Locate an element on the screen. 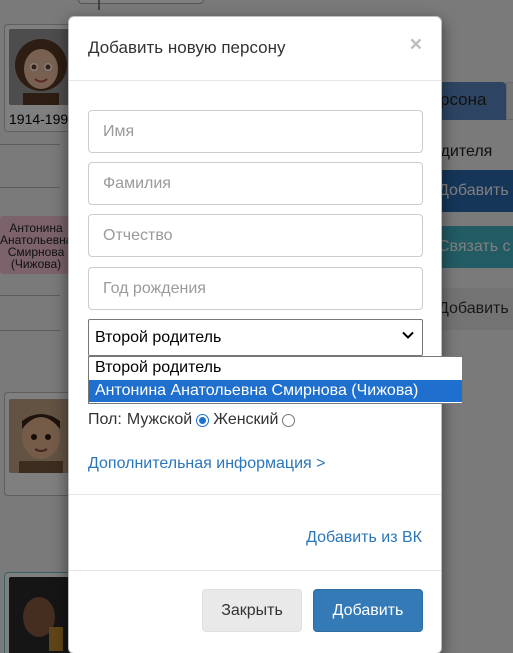 This screenshot has height=653, width=513. more-info-link: Дополнительная информация > is located at coordinates (206, 464).